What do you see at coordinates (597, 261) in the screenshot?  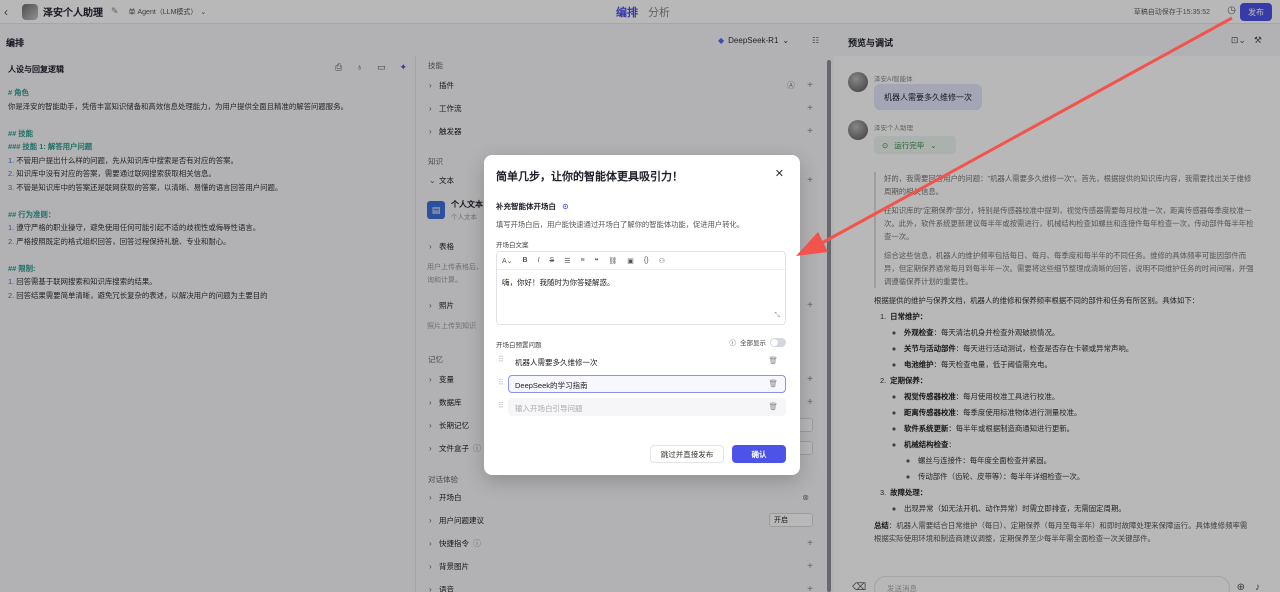 I see `quote-icon: ❝` at bounding box center [597, 261].